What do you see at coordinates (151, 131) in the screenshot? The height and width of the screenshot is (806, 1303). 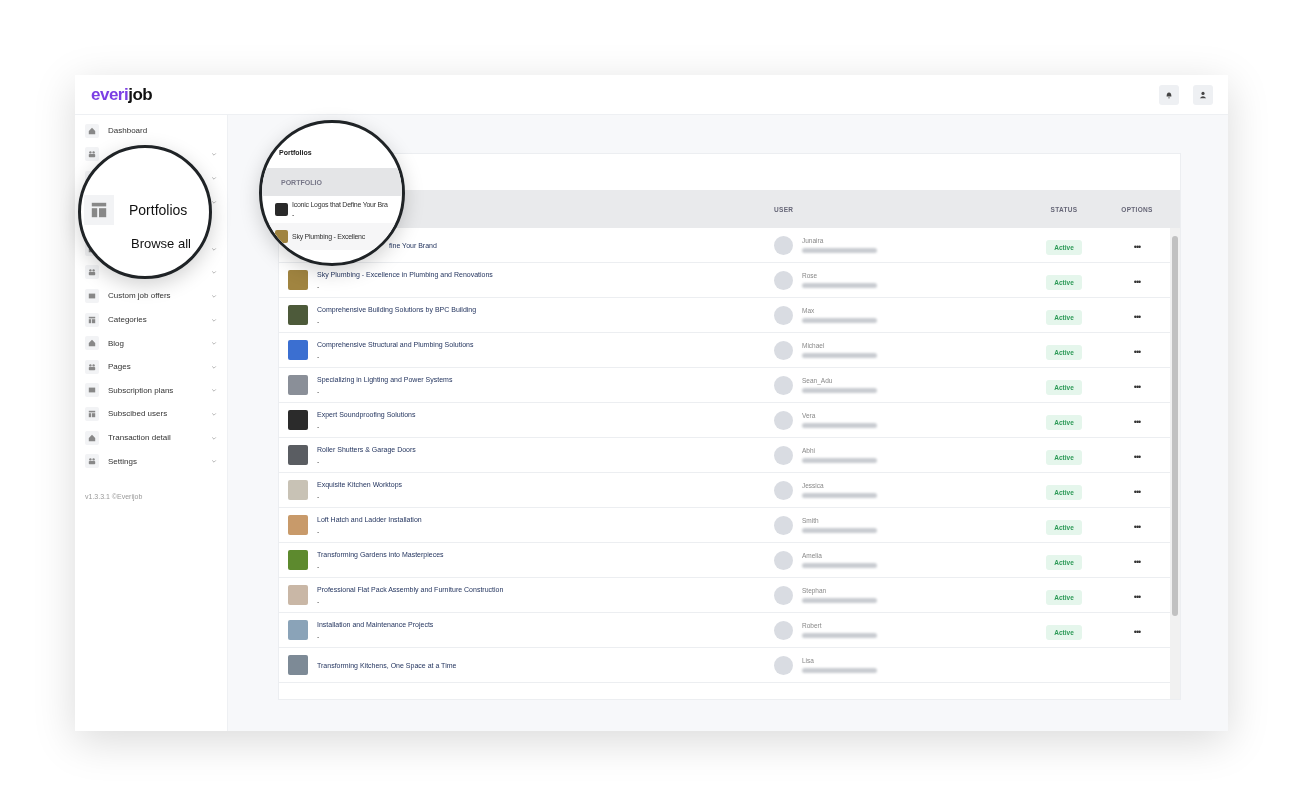 I see `sidebar-item: Dashboard` at bounding box center [151, 131].